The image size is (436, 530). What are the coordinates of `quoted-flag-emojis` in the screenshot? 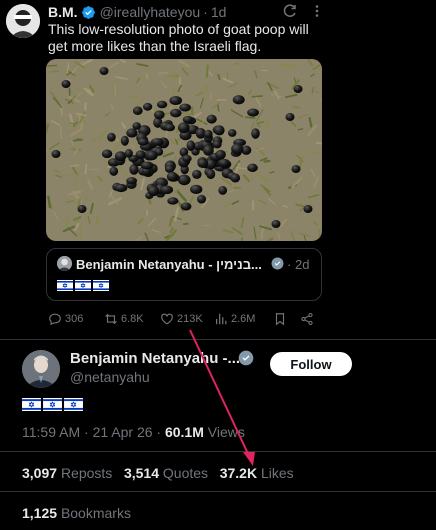 It's located at (83, 287).